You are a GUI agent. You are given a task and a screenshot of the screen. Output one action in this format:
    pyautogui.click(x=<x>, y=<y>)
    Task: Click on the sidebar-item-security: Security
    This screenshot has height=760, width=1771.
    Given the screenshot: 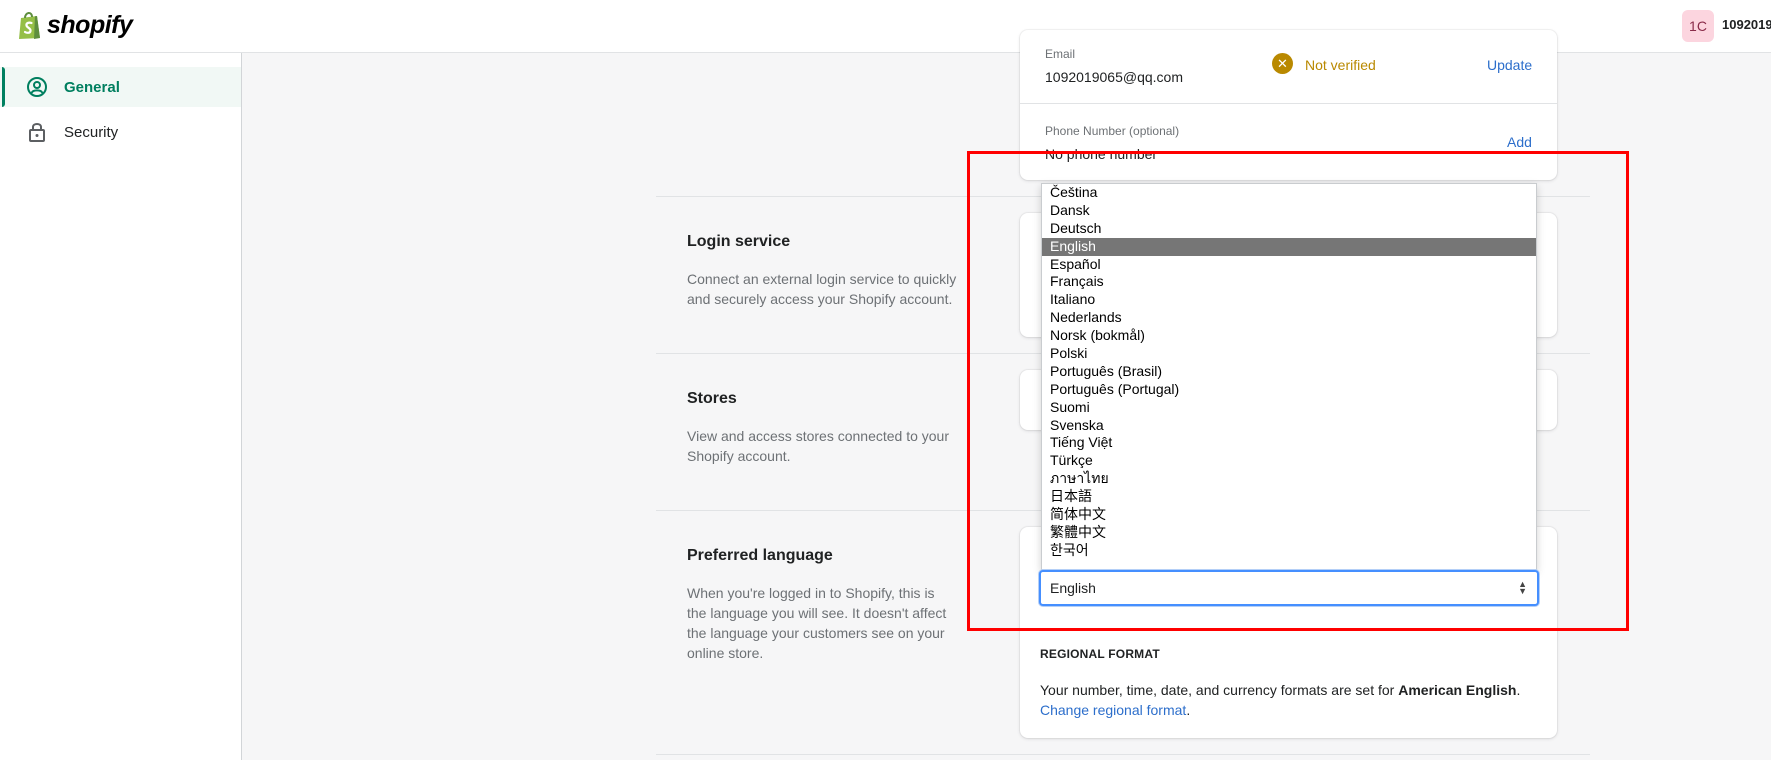 What is the action you would take?
    pyautogui.click(x=120, y=132)
    